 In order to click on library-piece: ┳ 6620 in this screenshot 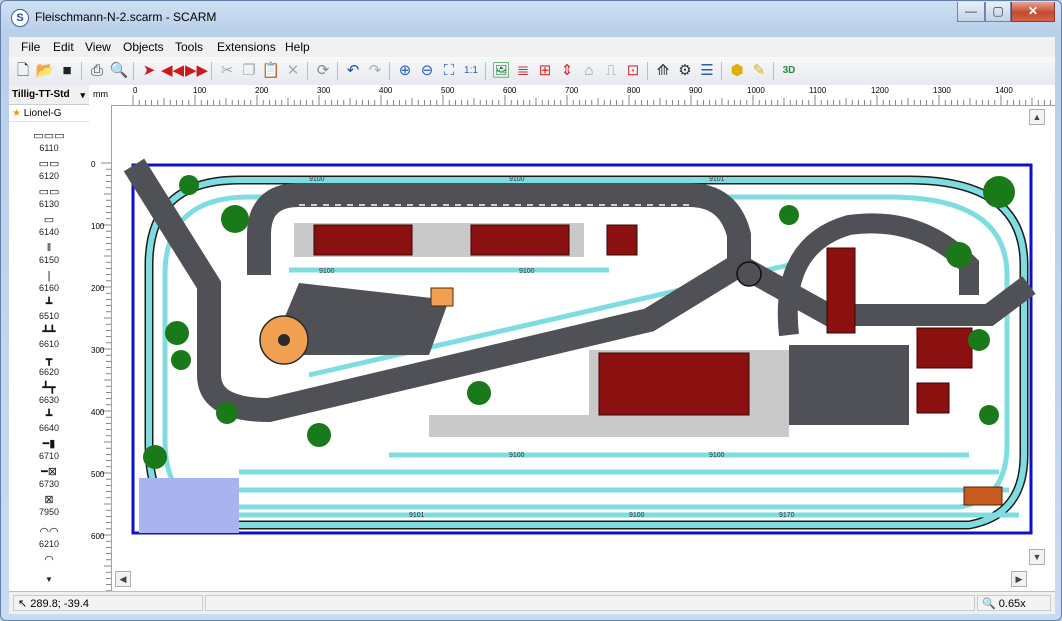, I will do `click(49, 365)`.